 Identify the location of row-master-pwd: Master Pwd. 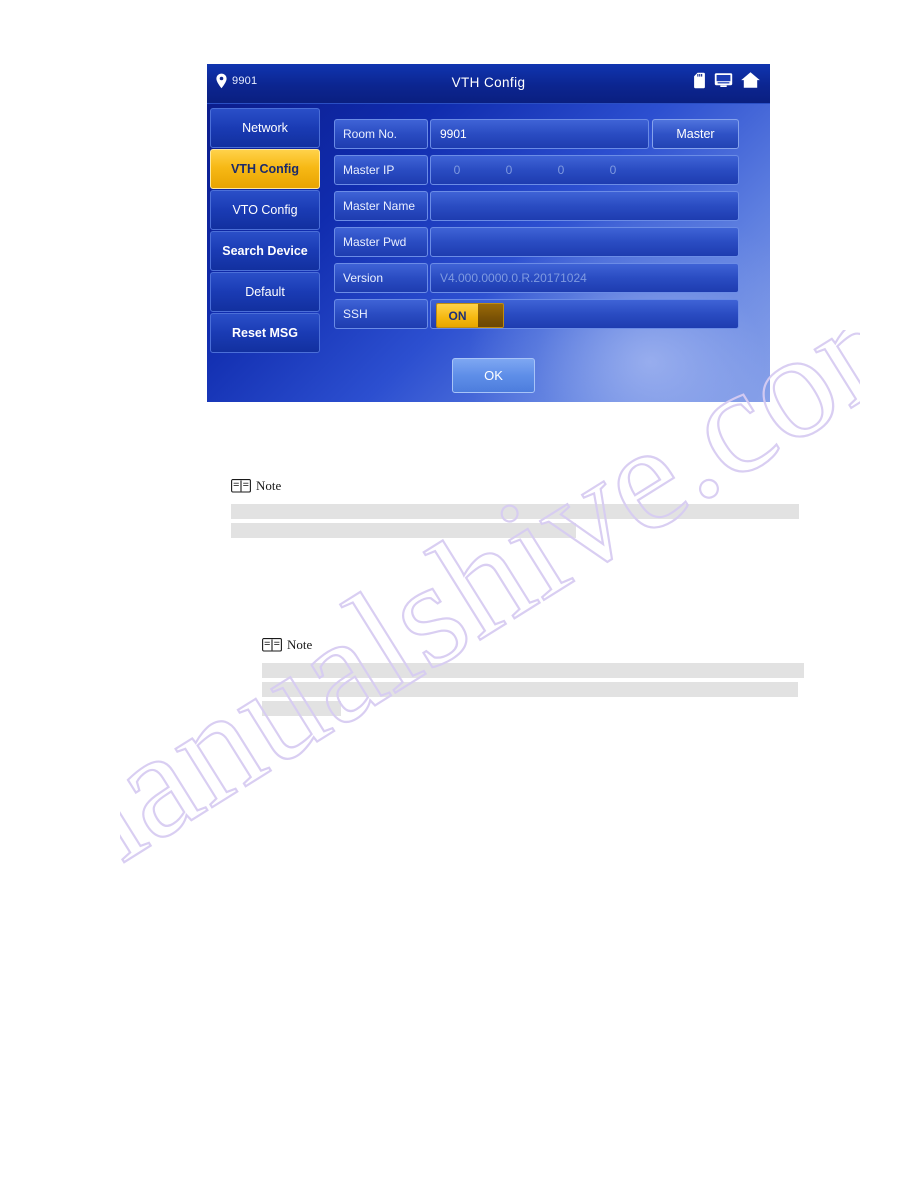
(536, 242).